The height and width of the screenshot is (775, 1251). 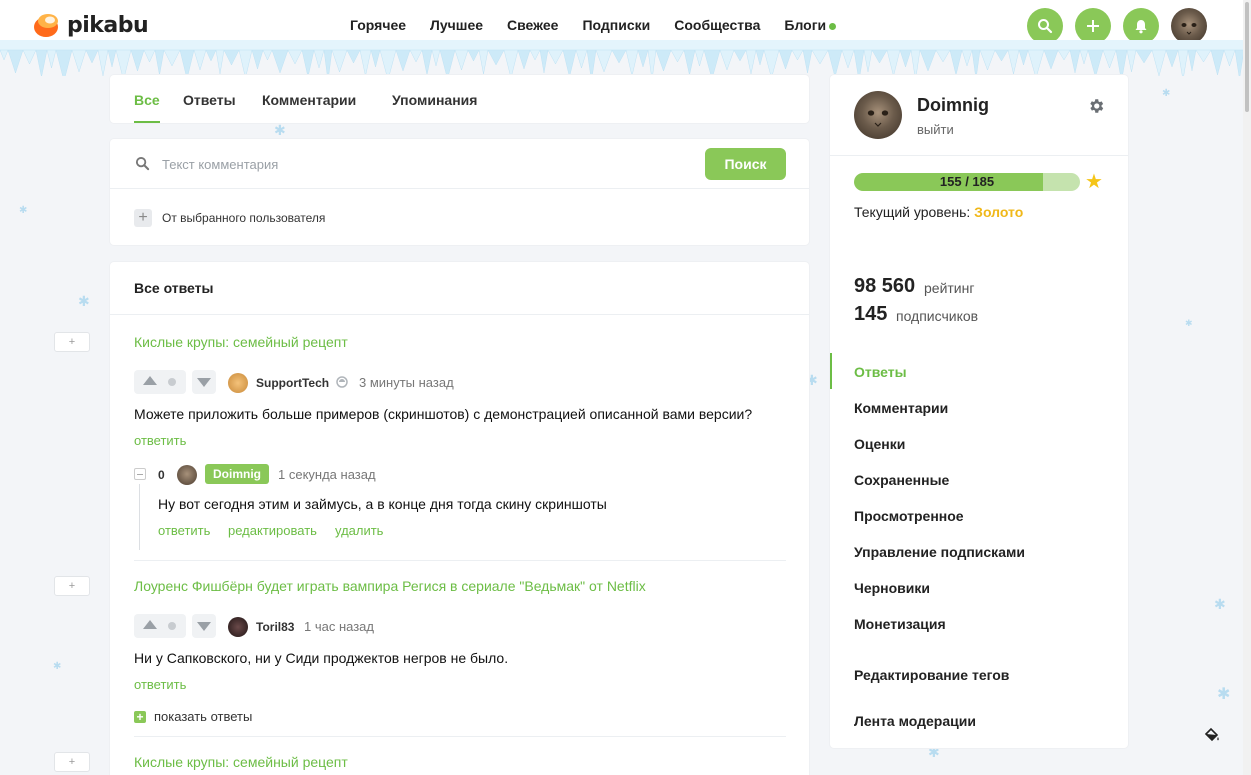 What do you see at coordinates (1247, 387) in the screenshot?
I see `page-scrollbar` at bounding box center [1247, 387].